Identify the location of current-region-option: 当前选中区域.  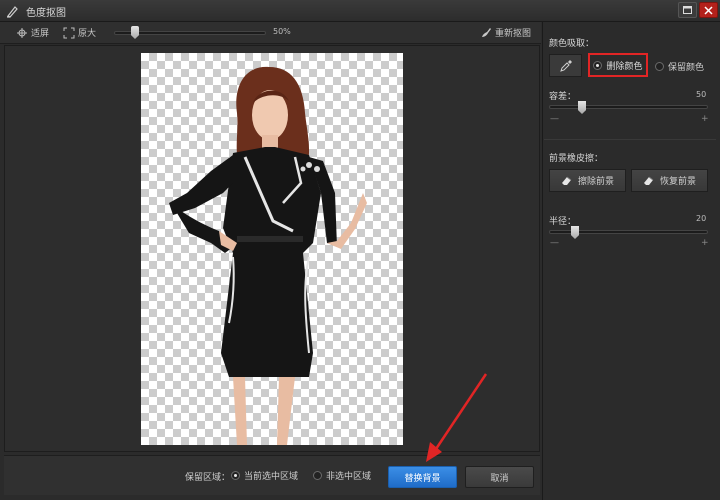
(264, 475).